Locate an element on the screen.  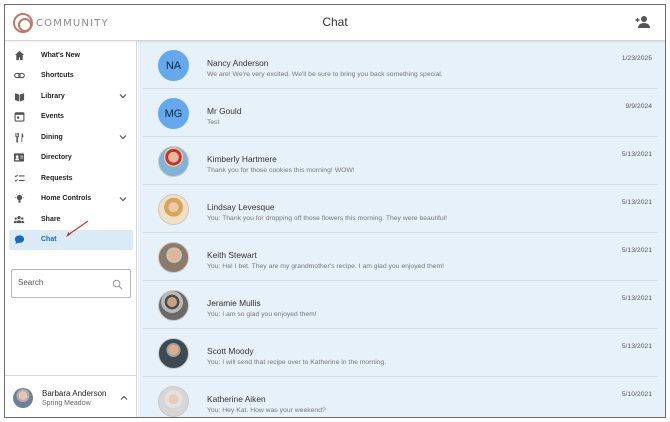
top-bar: COMMUNITY Chat is located at coordinates (335, 23).